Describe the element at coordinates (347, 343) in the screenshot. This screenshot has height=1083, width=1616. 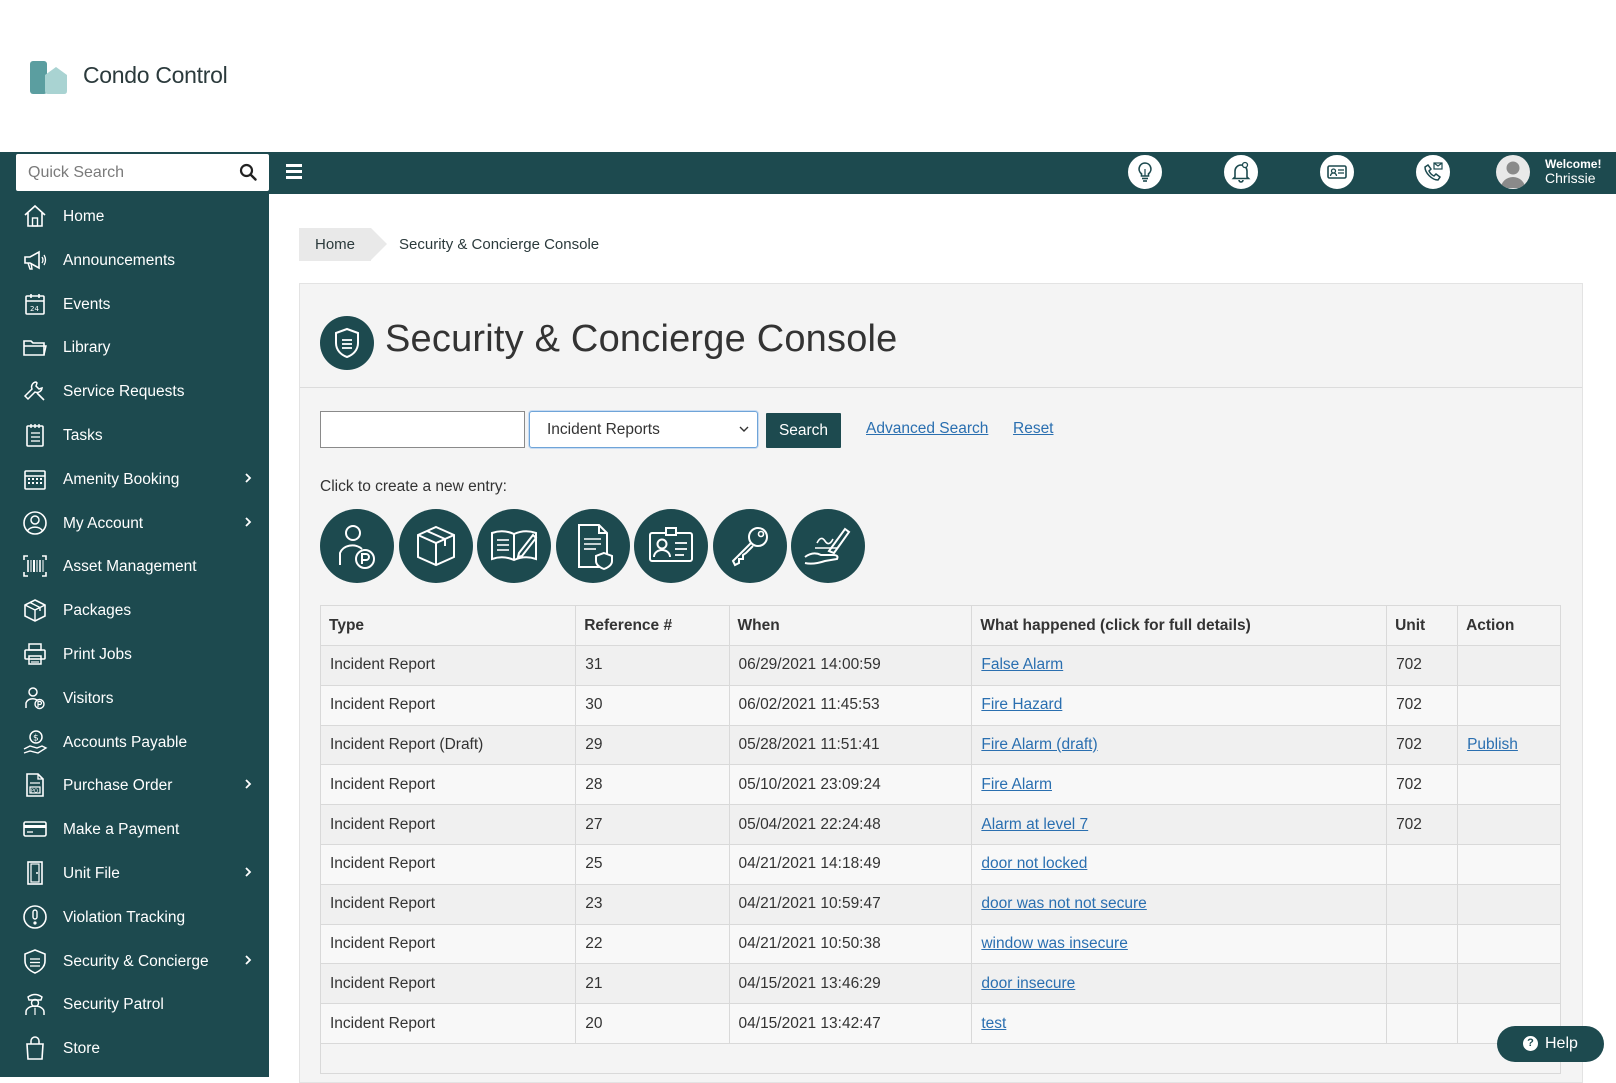
I see `shield-icon` at that location.